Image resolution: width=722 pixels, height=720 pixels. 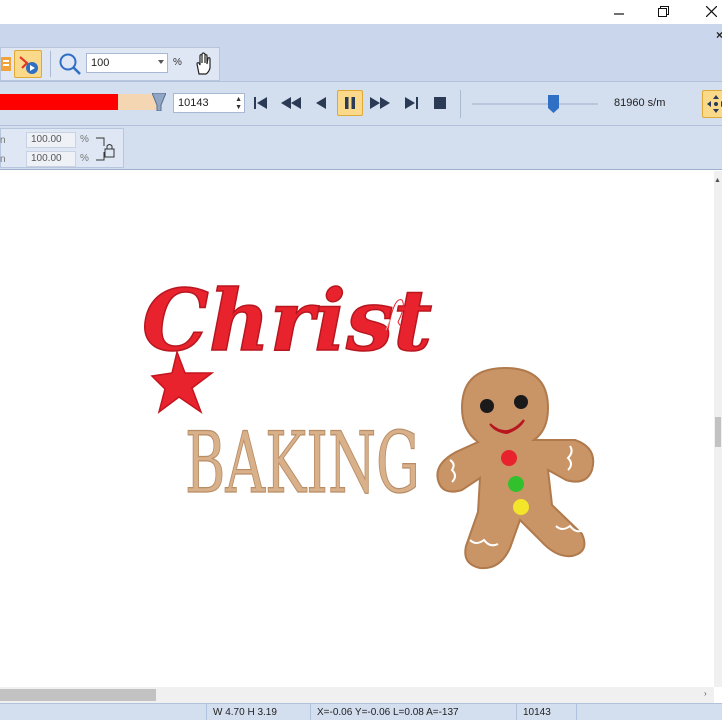 I want to click on scale-width-unit: %, so click(x=84, y=139).